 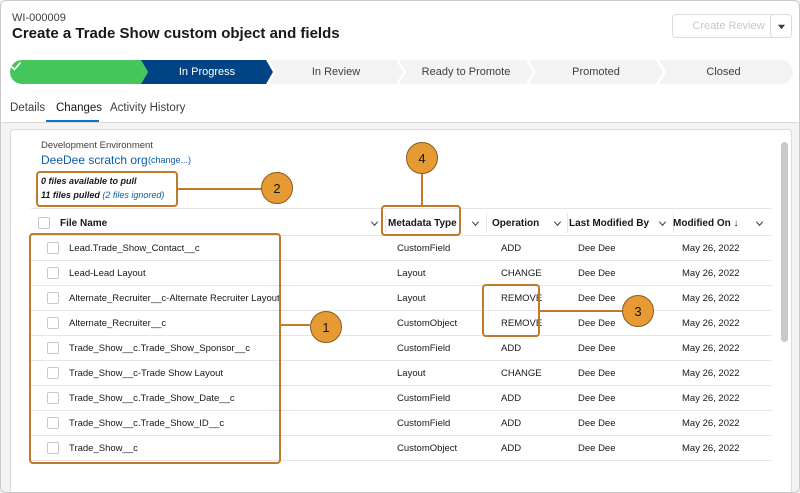 What do you see at coordinates (97, 145) in the screenshot?
I see `environment-label: Development Environment` at bounding box center [97, 145].